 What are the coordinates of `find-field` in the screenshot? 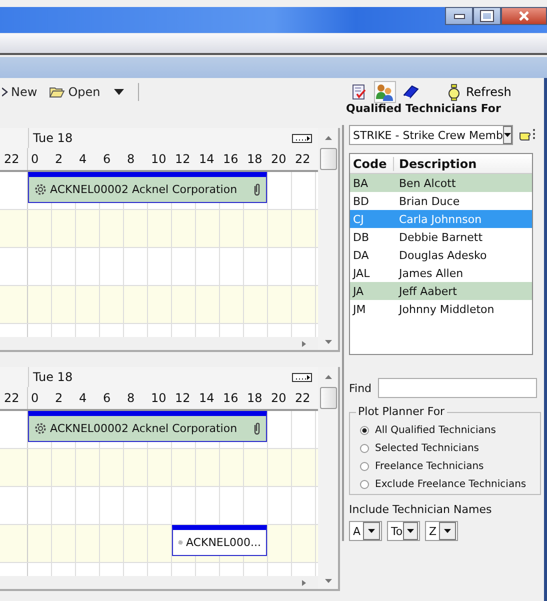 It's located at (457, 388).